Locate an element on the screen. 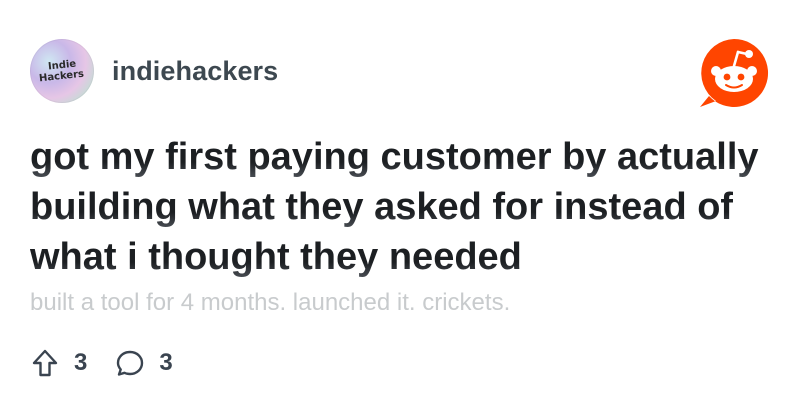  avatar-text-line2: Hackers is located at coordinates (62, 76).